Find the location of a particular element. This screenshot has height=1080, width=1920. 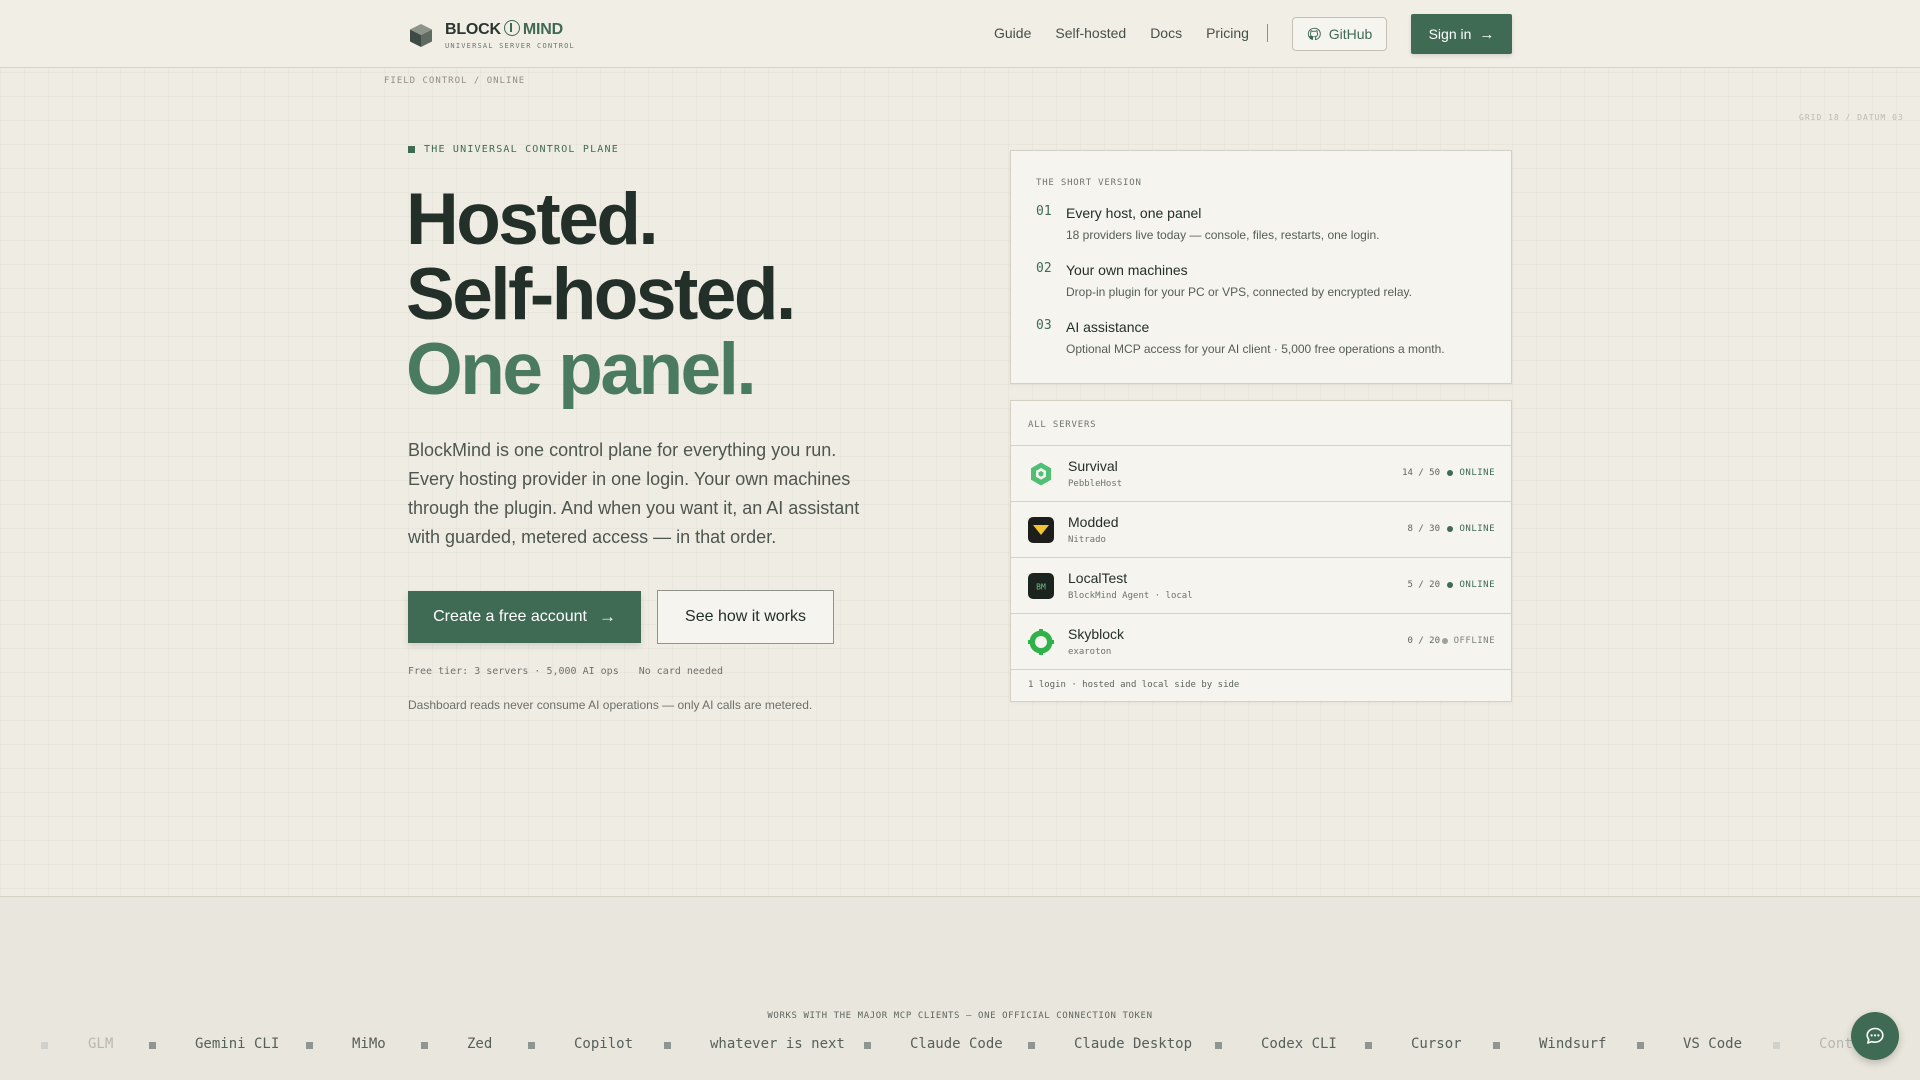

client-name: Codex CLI is located at coordinates (1299, 1044).